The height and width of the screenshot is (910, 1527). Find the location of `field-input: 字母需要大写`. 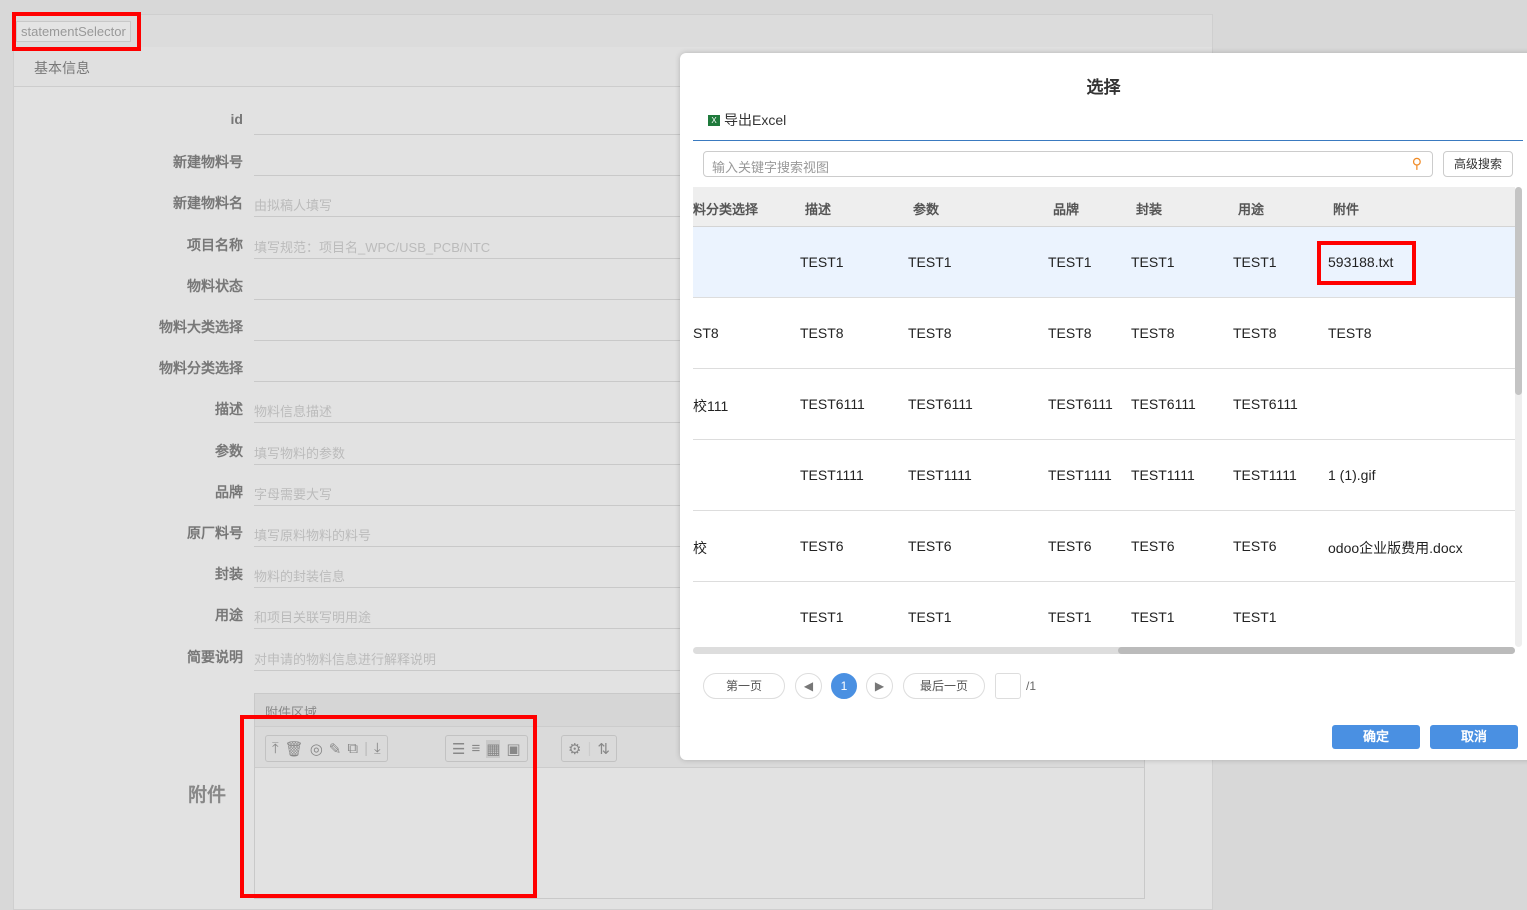

field-input: 字母需要大写 is located at coordinates (484, 491).